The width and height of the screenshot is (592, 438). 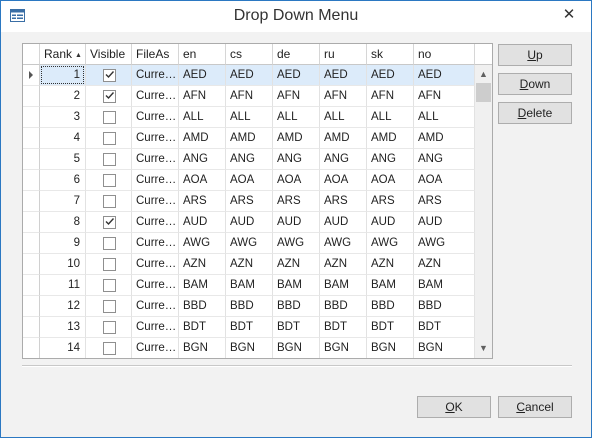 I want to click on cell-ru: AUD, so click(x=343, y=222).